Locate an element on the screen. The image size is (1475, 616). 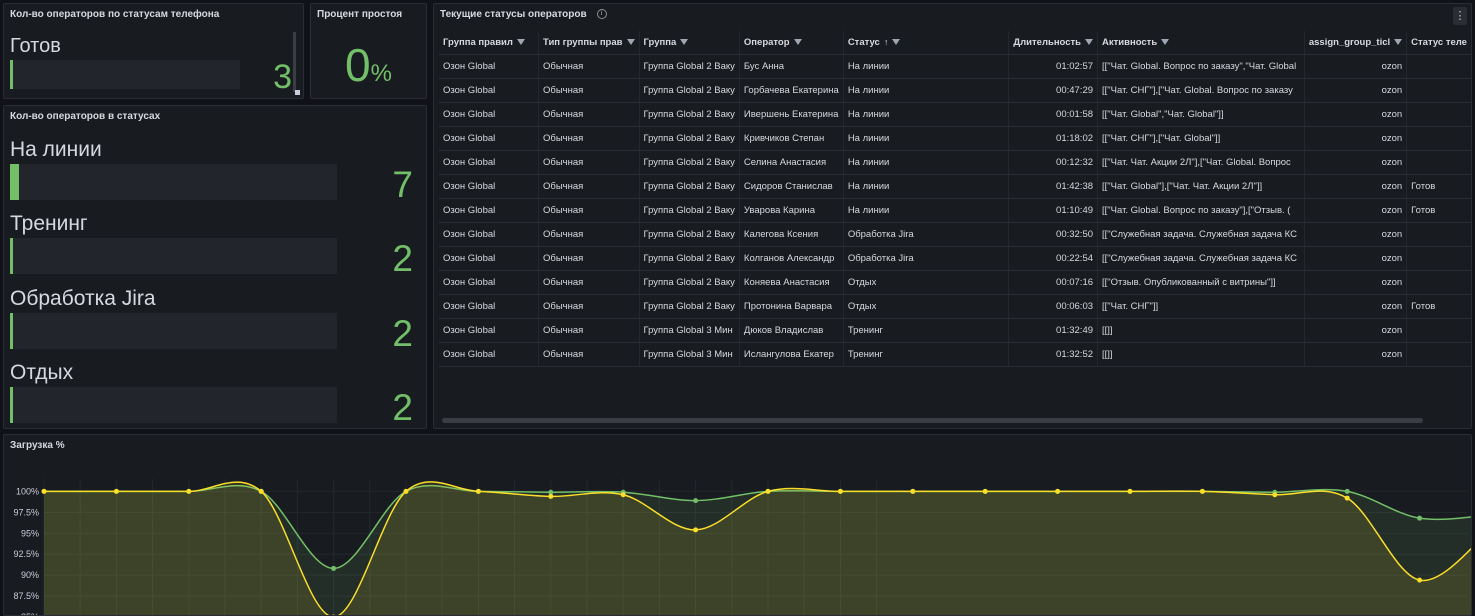
horizontal-scrollbar is located at coordinates (932, 420).